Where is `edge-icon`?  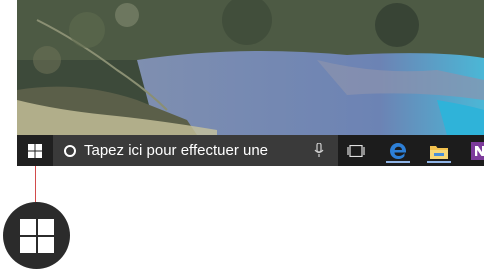
edge-icon is located at coordinates (398, 151).